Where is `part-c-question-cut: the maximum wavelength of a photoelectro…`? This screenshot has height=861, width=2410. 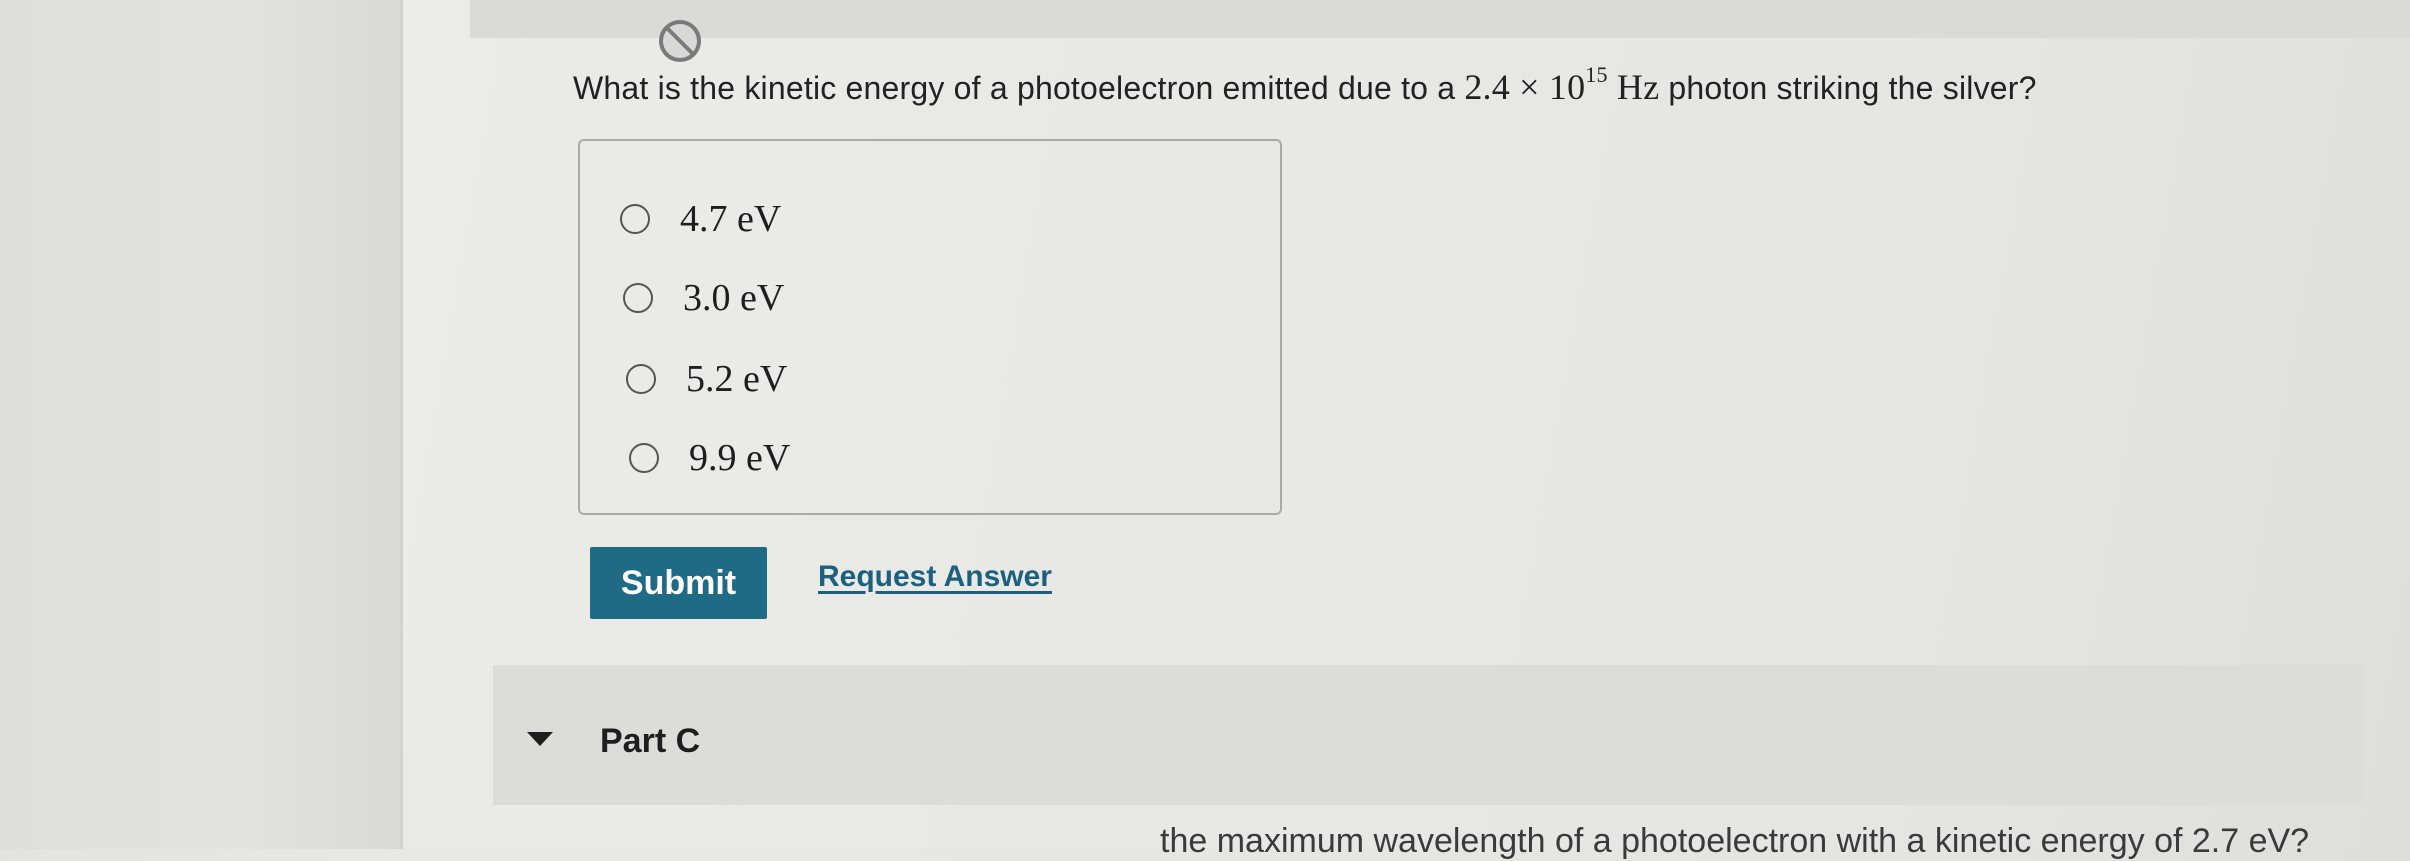
part-c-question-cut: the maximum wavelength of a photoelectro… is located at coordinates (1735, 841).